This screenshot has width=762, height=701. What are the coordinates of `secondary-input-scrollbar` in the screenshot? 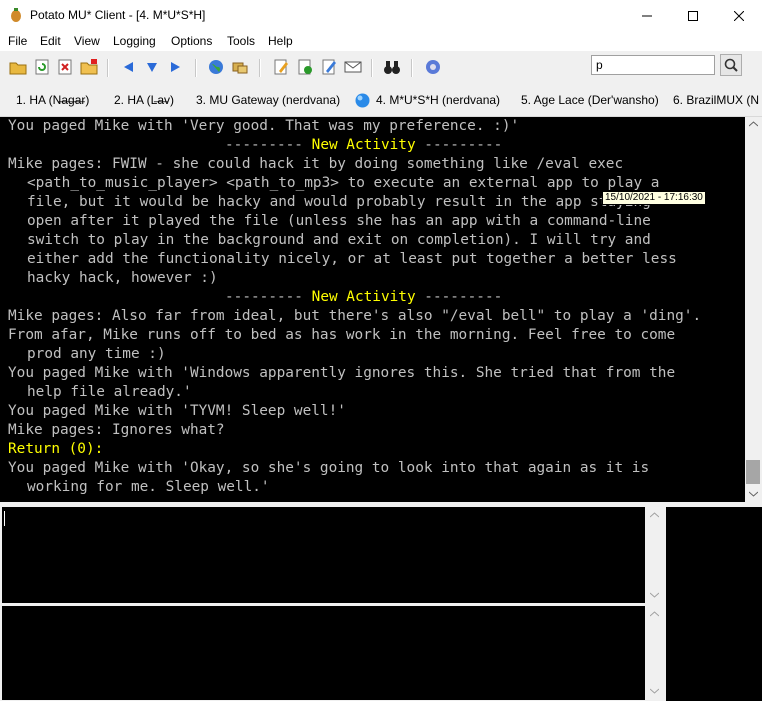 It's located at (654, 653).